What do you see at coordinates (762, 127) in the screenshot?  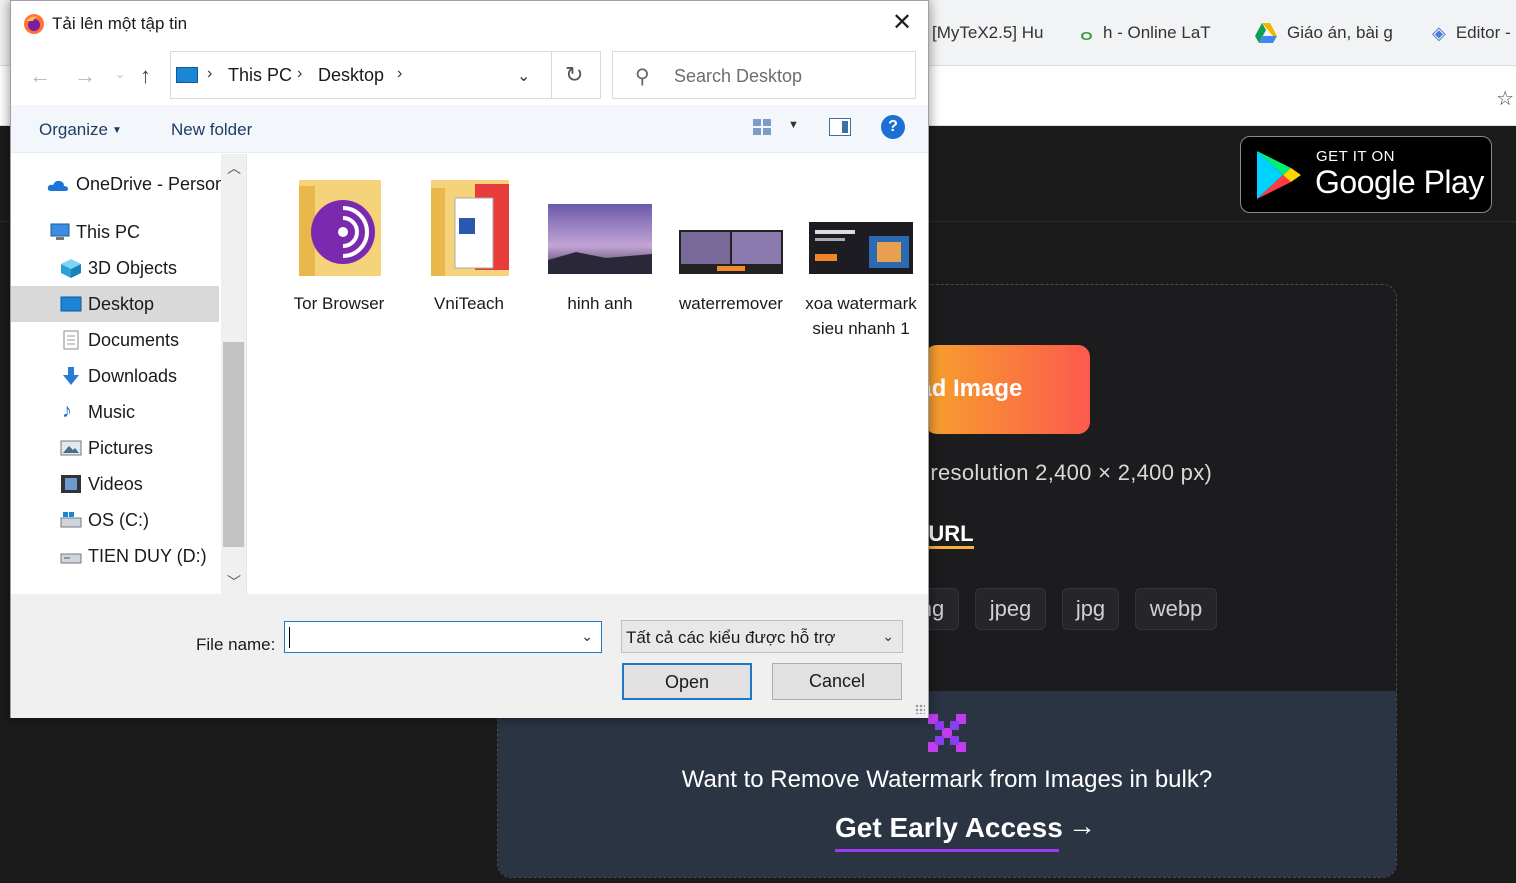 I see `change-view-icon` at bounding box center [762, 127].